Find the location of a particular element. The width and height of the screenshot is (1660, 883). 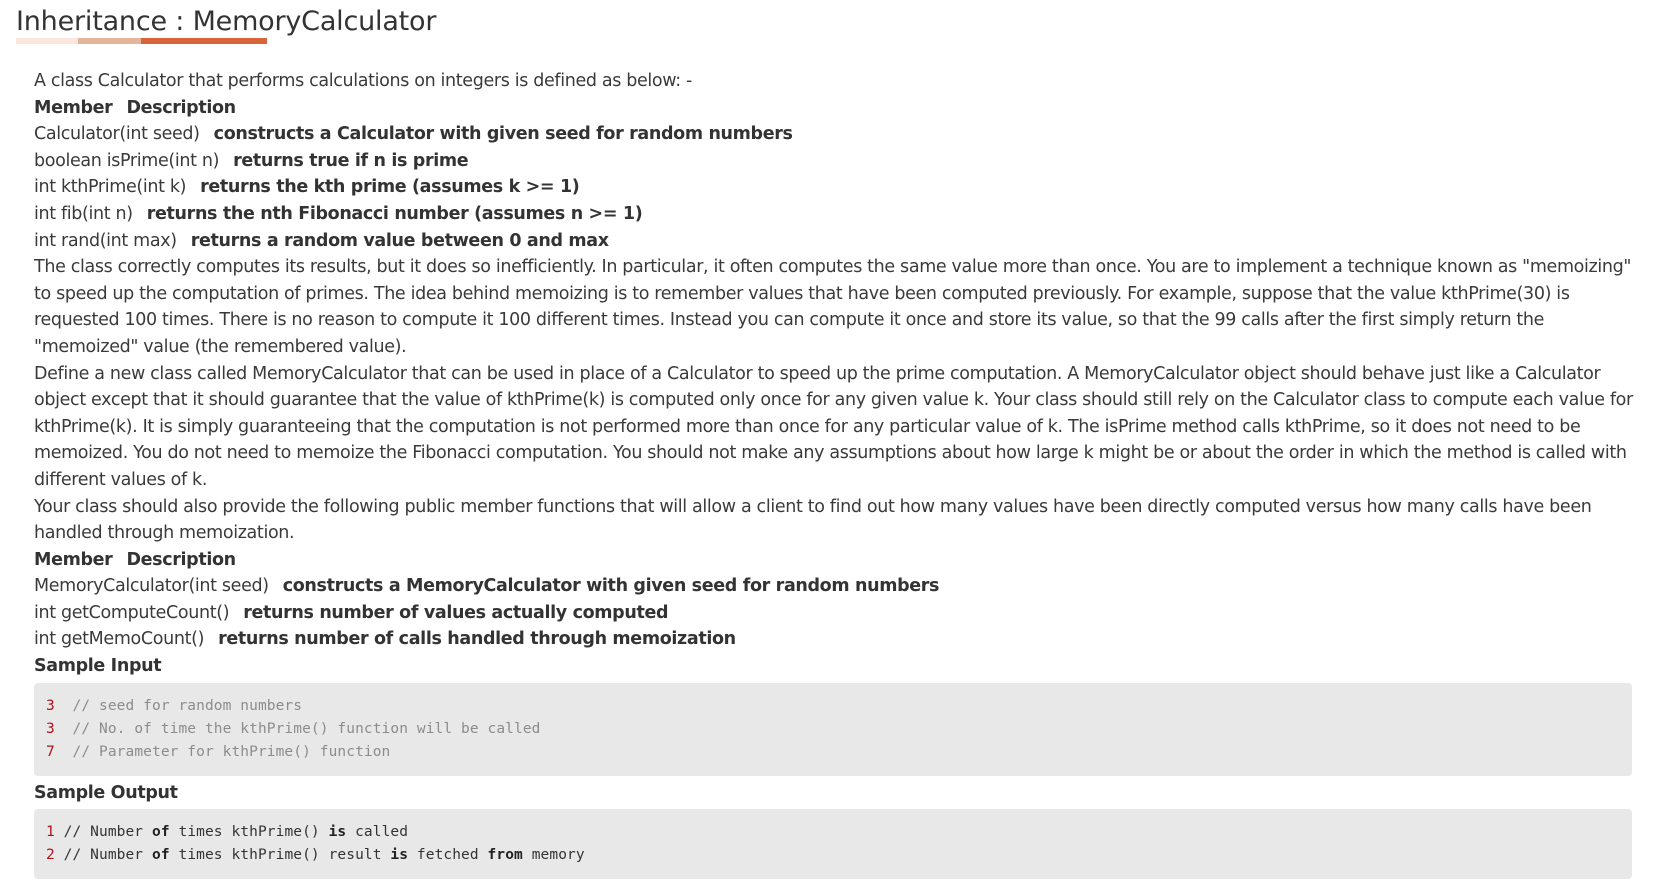

table2-header-member: Member is located at coordinates (73, 559).